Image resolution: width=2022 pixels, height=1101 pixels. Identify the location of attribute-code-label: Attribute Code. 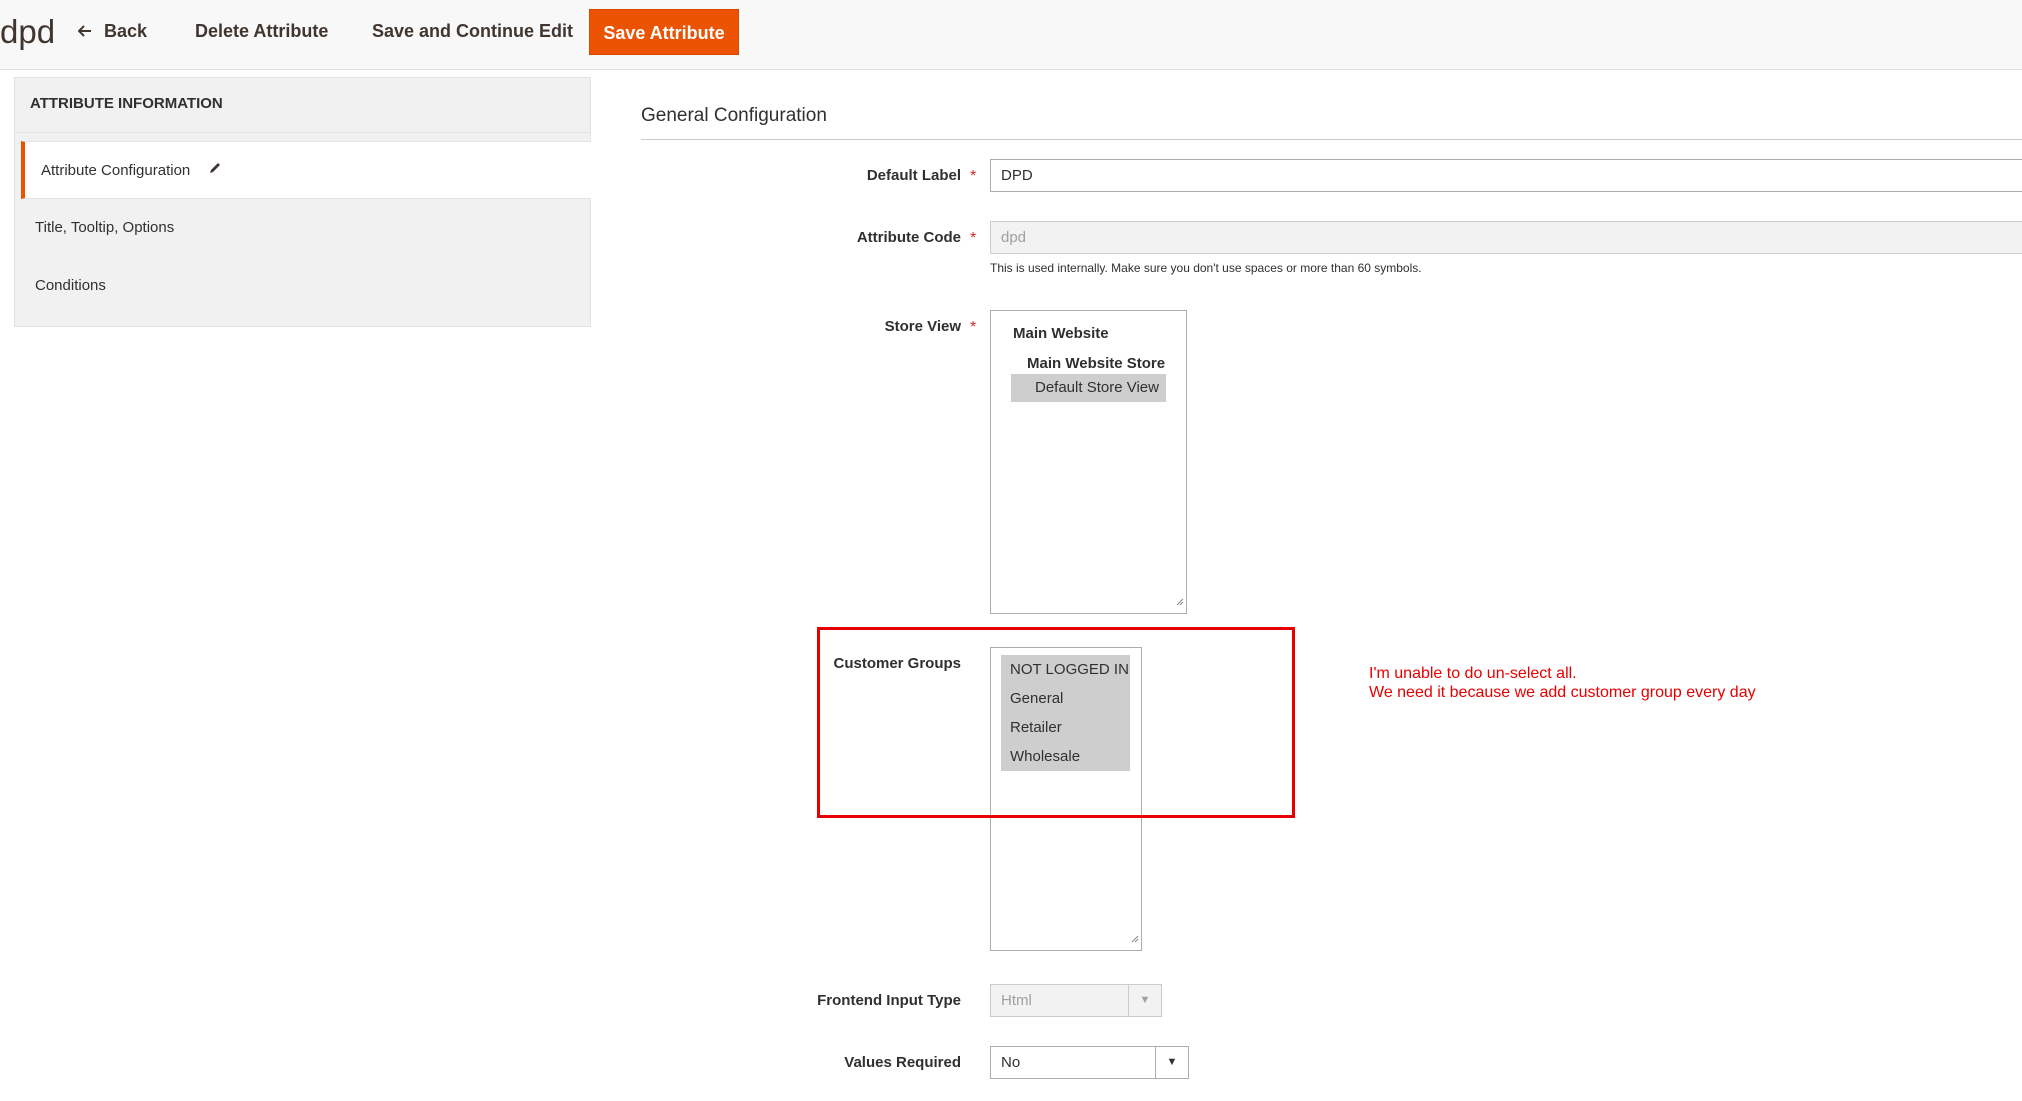
(908, 237).